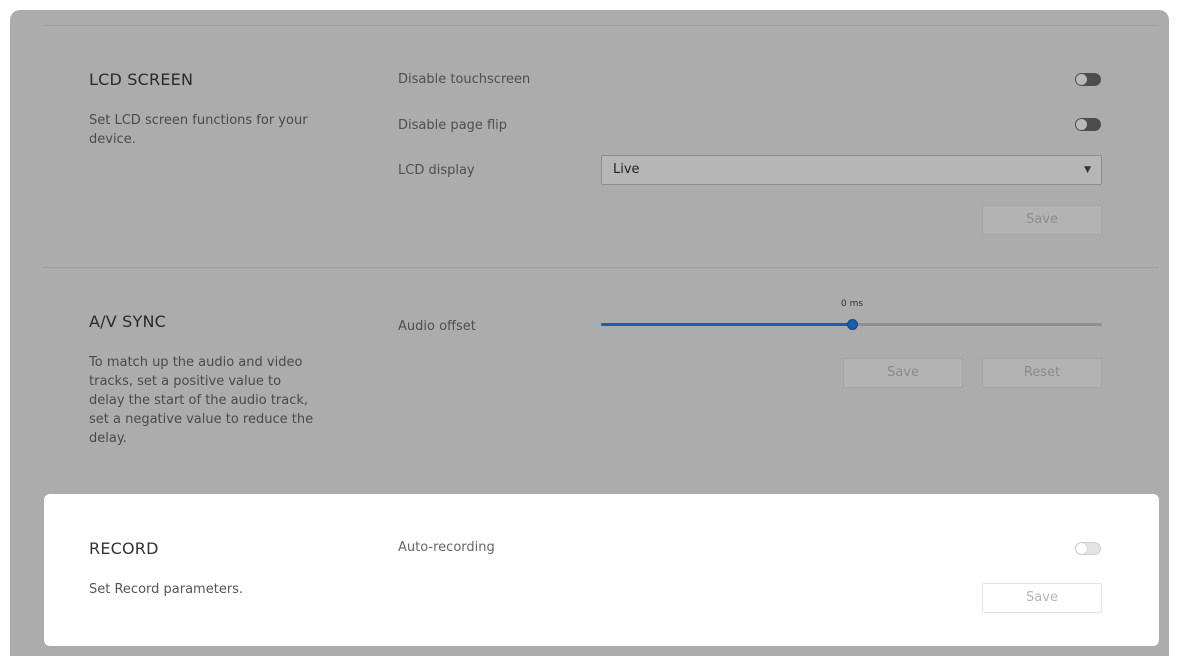  Describe the element at coordinates (437, 326) in the screenshot. I see `audio-offset-label: Audio offset` at that location.